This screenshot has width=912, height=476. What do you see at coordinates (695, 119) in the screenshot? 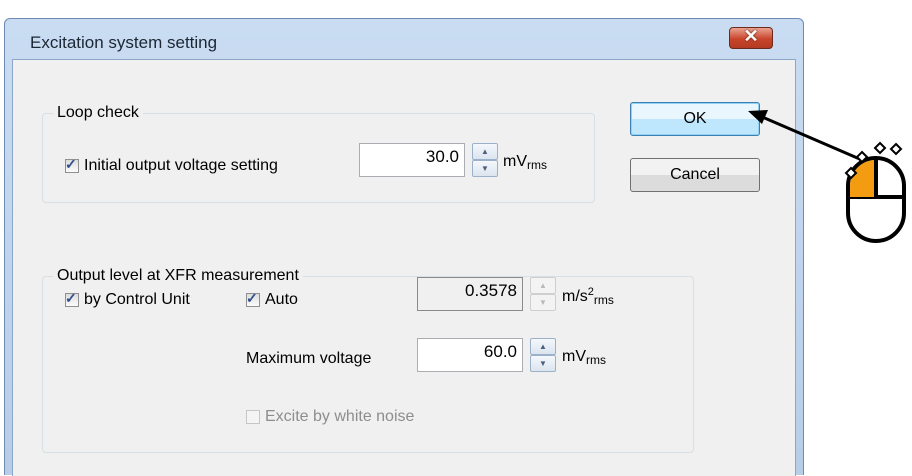
I see `ok-button: OK` at bounding box center [695, 119].